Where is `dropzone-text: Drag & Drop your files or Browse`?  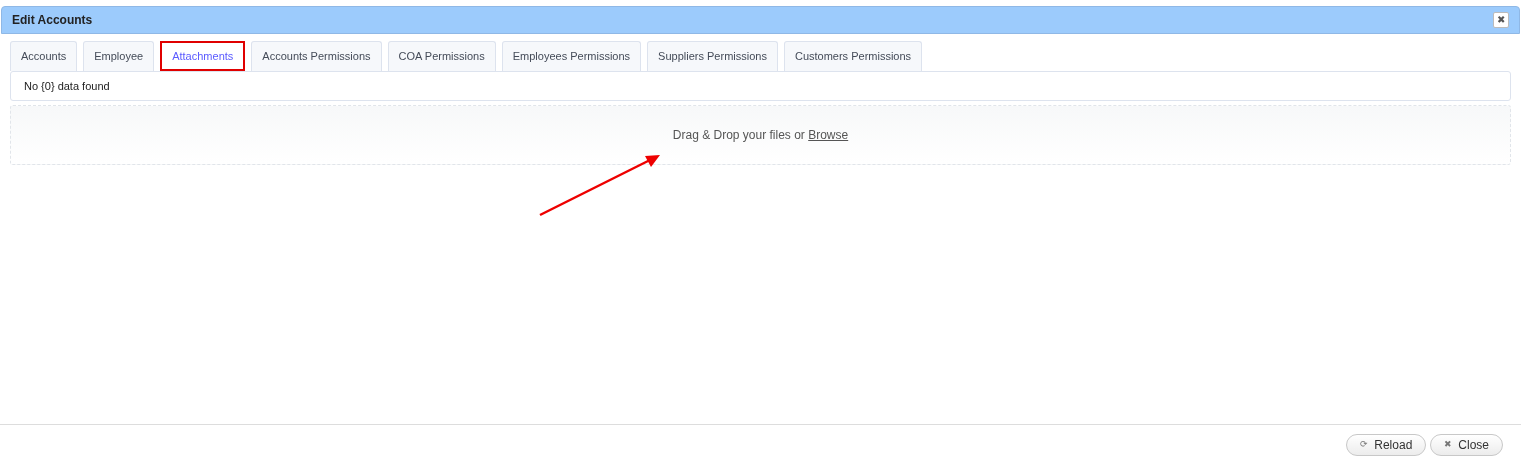 dropzone-text: Drag & Drop your files or Browse is located at coordinates (760, 135).